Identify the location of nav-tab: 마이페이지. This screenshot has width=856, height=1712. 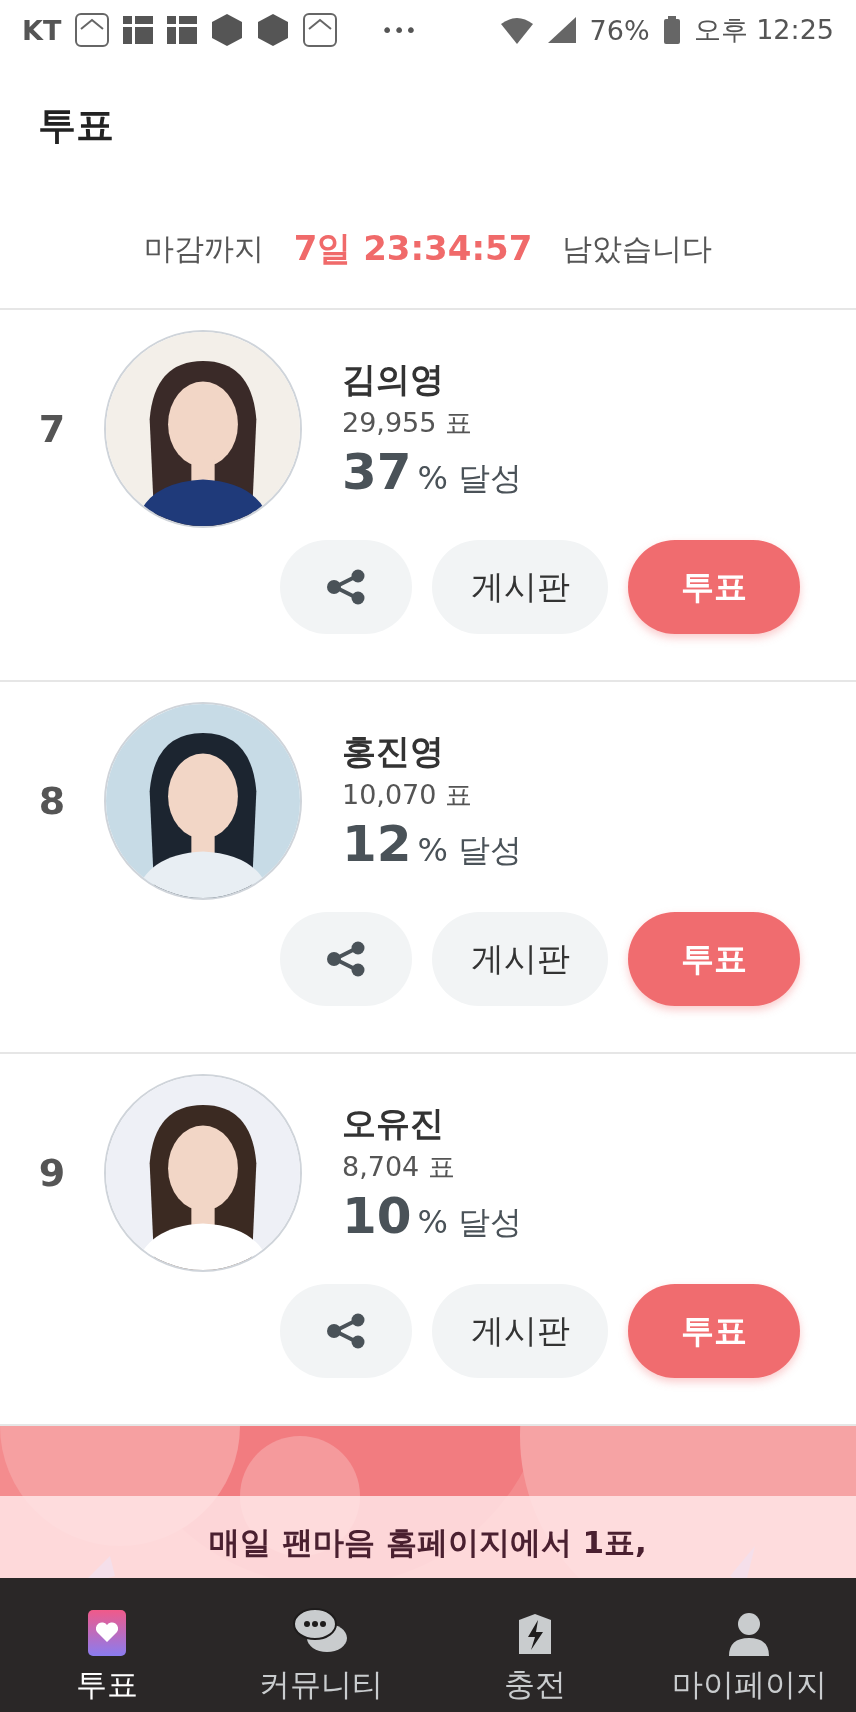
(749, 1645).